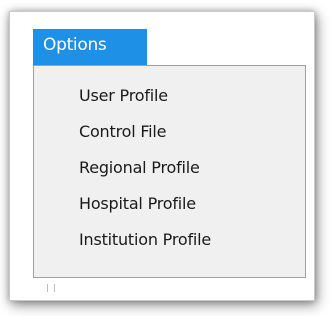 Image resolution: width=331 pixels, height=316 pixels. I want to click on menu-item-regional-profile: Regional Profile, so click(169, 168).